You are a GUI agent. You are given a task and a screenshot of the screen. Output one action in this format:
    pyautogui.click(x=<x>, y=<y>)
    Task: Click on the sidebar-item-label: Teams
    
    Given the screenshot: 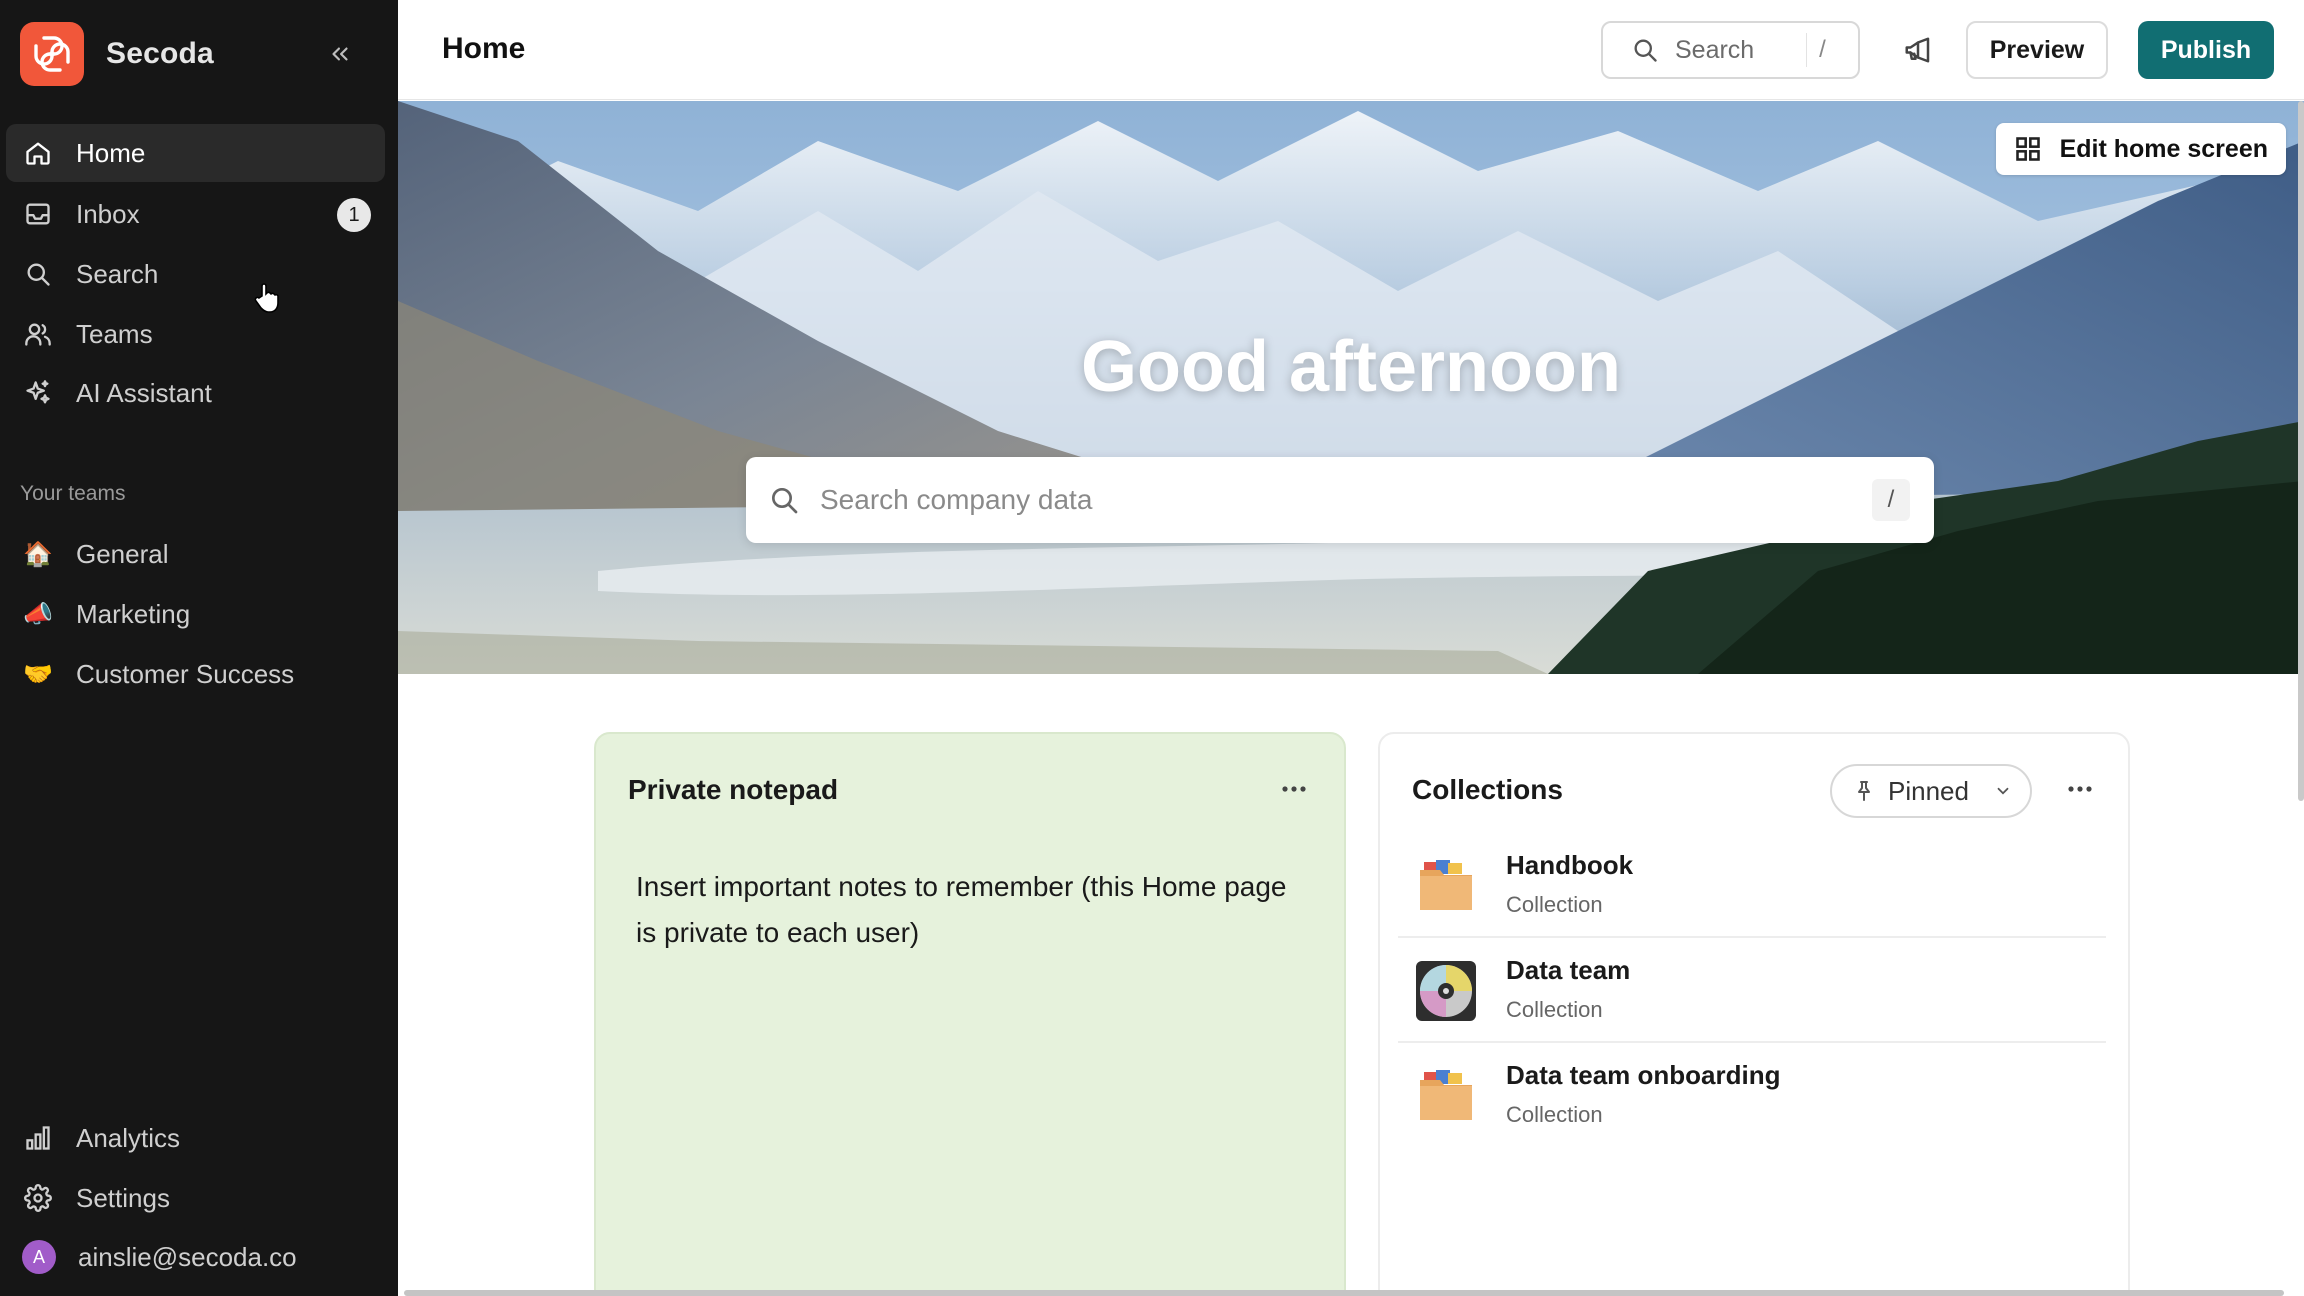 What is the action you would take?
    pyautogui.click(x=114, y=333)
    